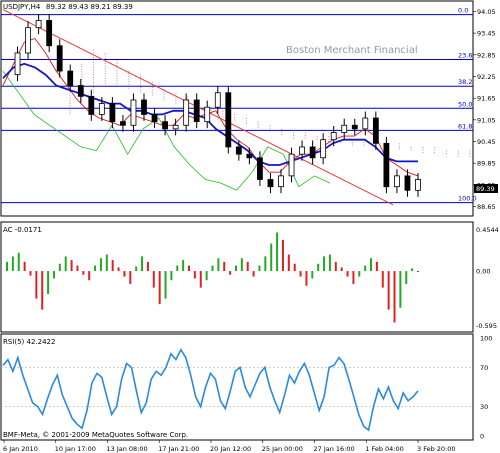 This screenshot has height=453, width=500. What do you see at coordinates (29, 342) in the screenshot?
I see `rsi-title: RSI(5) 42.2422` at bounding box center [29, 342].